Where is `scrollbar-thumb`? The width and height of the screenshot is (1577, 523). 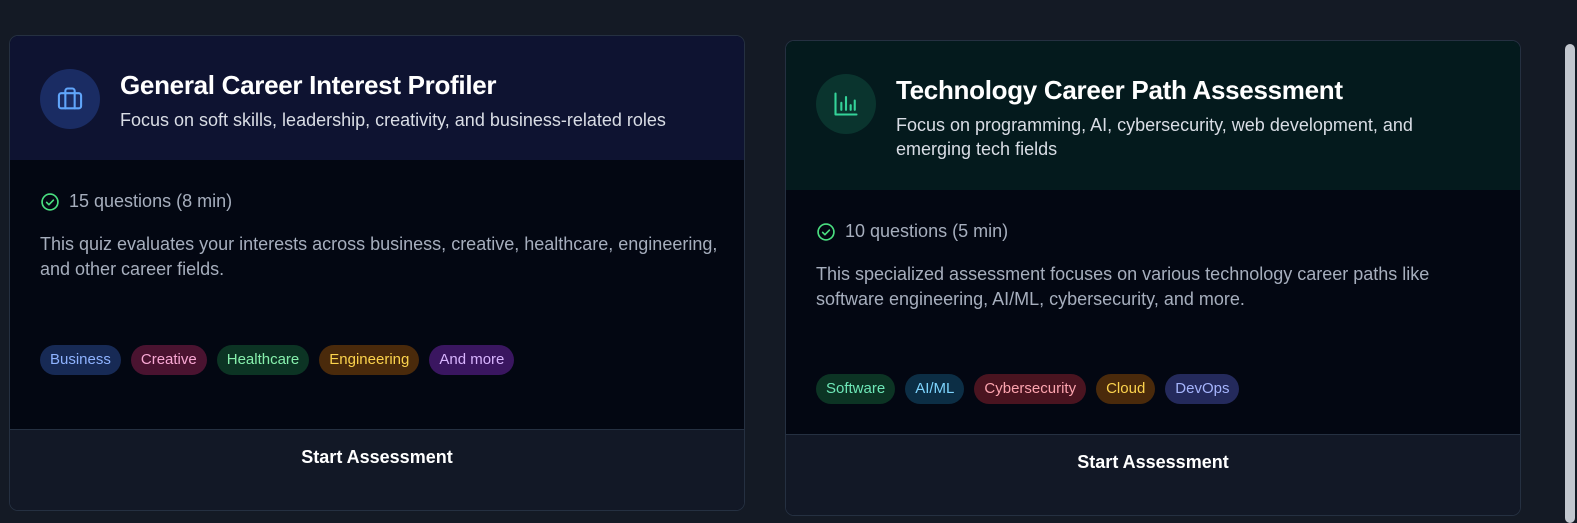
scrollbar-thumb is located at coordinates (1570, 283).